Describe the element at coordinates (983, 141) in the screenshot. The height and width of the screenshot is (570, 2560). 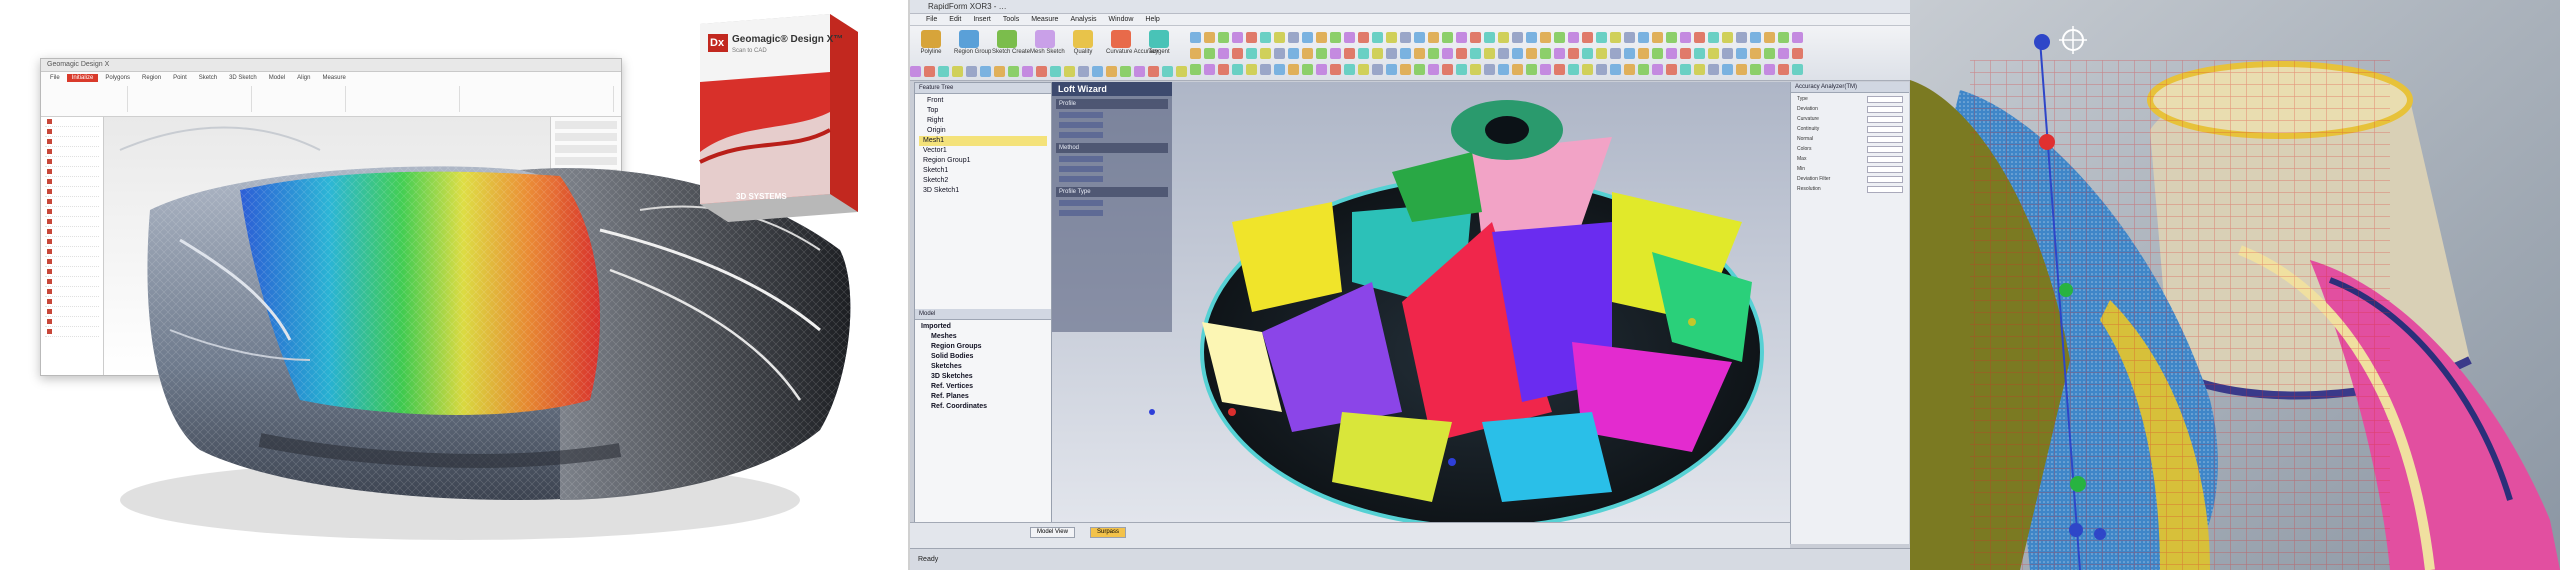
I see `tree-item: Mesh1` at that location.